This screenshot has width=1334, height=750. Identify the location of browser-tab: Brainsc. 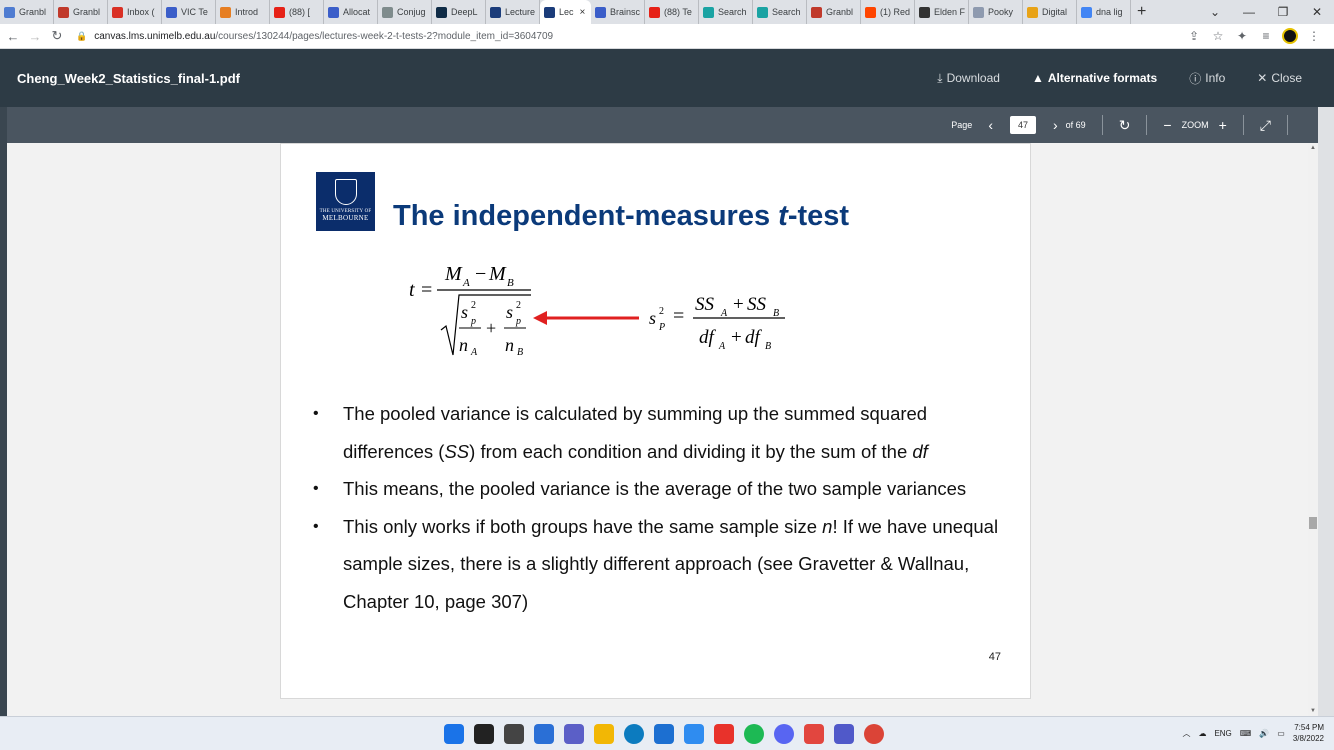
(618, 12).